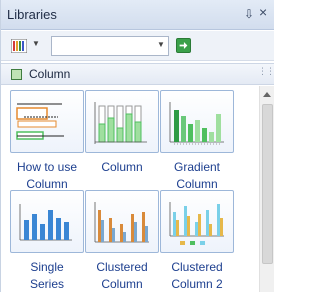 The height and width of the screenshot is (292, 320). What do you see at coordinates (197, 167) in the screenshot?
I see `tile-label-line1: Gradient` at bounding box center [197, 167].